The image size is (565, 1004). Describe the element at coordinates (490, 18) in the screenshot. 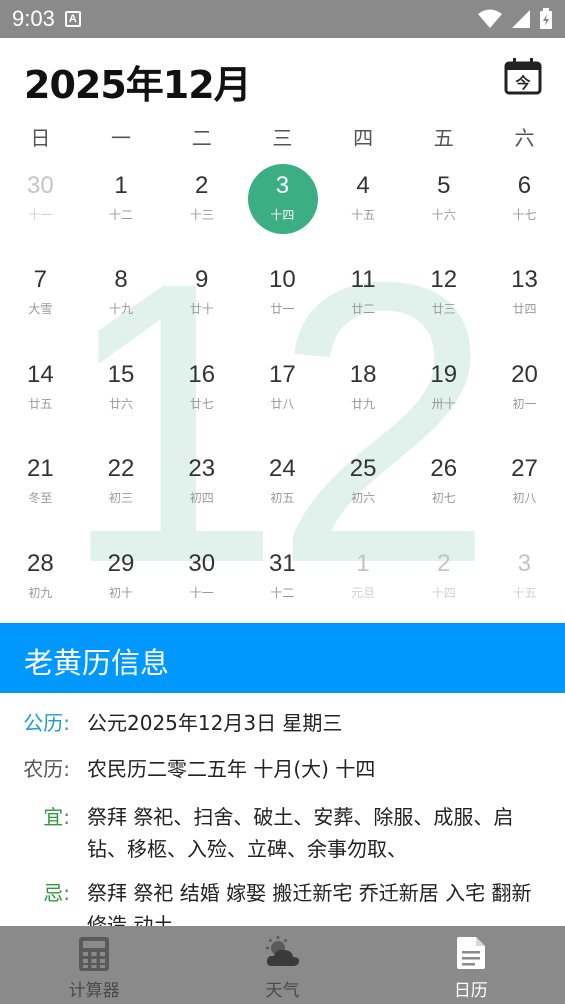

I see `wifi-icon` at that location.